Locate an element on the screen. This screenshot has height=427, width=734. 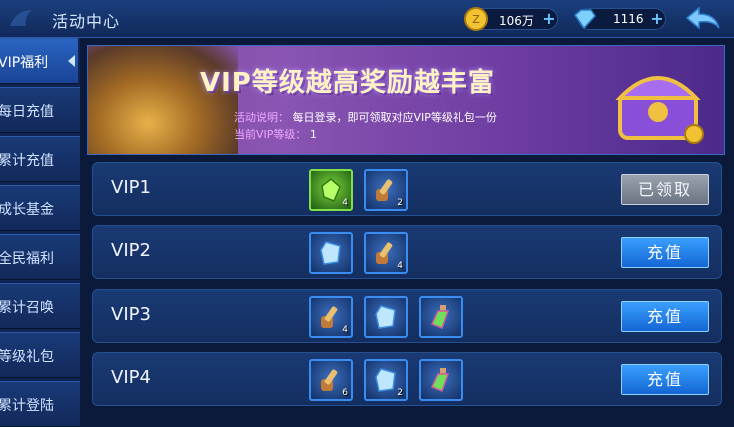
sidebar-item-vip-welfare: VIP福利 is located at coordinates (39, 61).